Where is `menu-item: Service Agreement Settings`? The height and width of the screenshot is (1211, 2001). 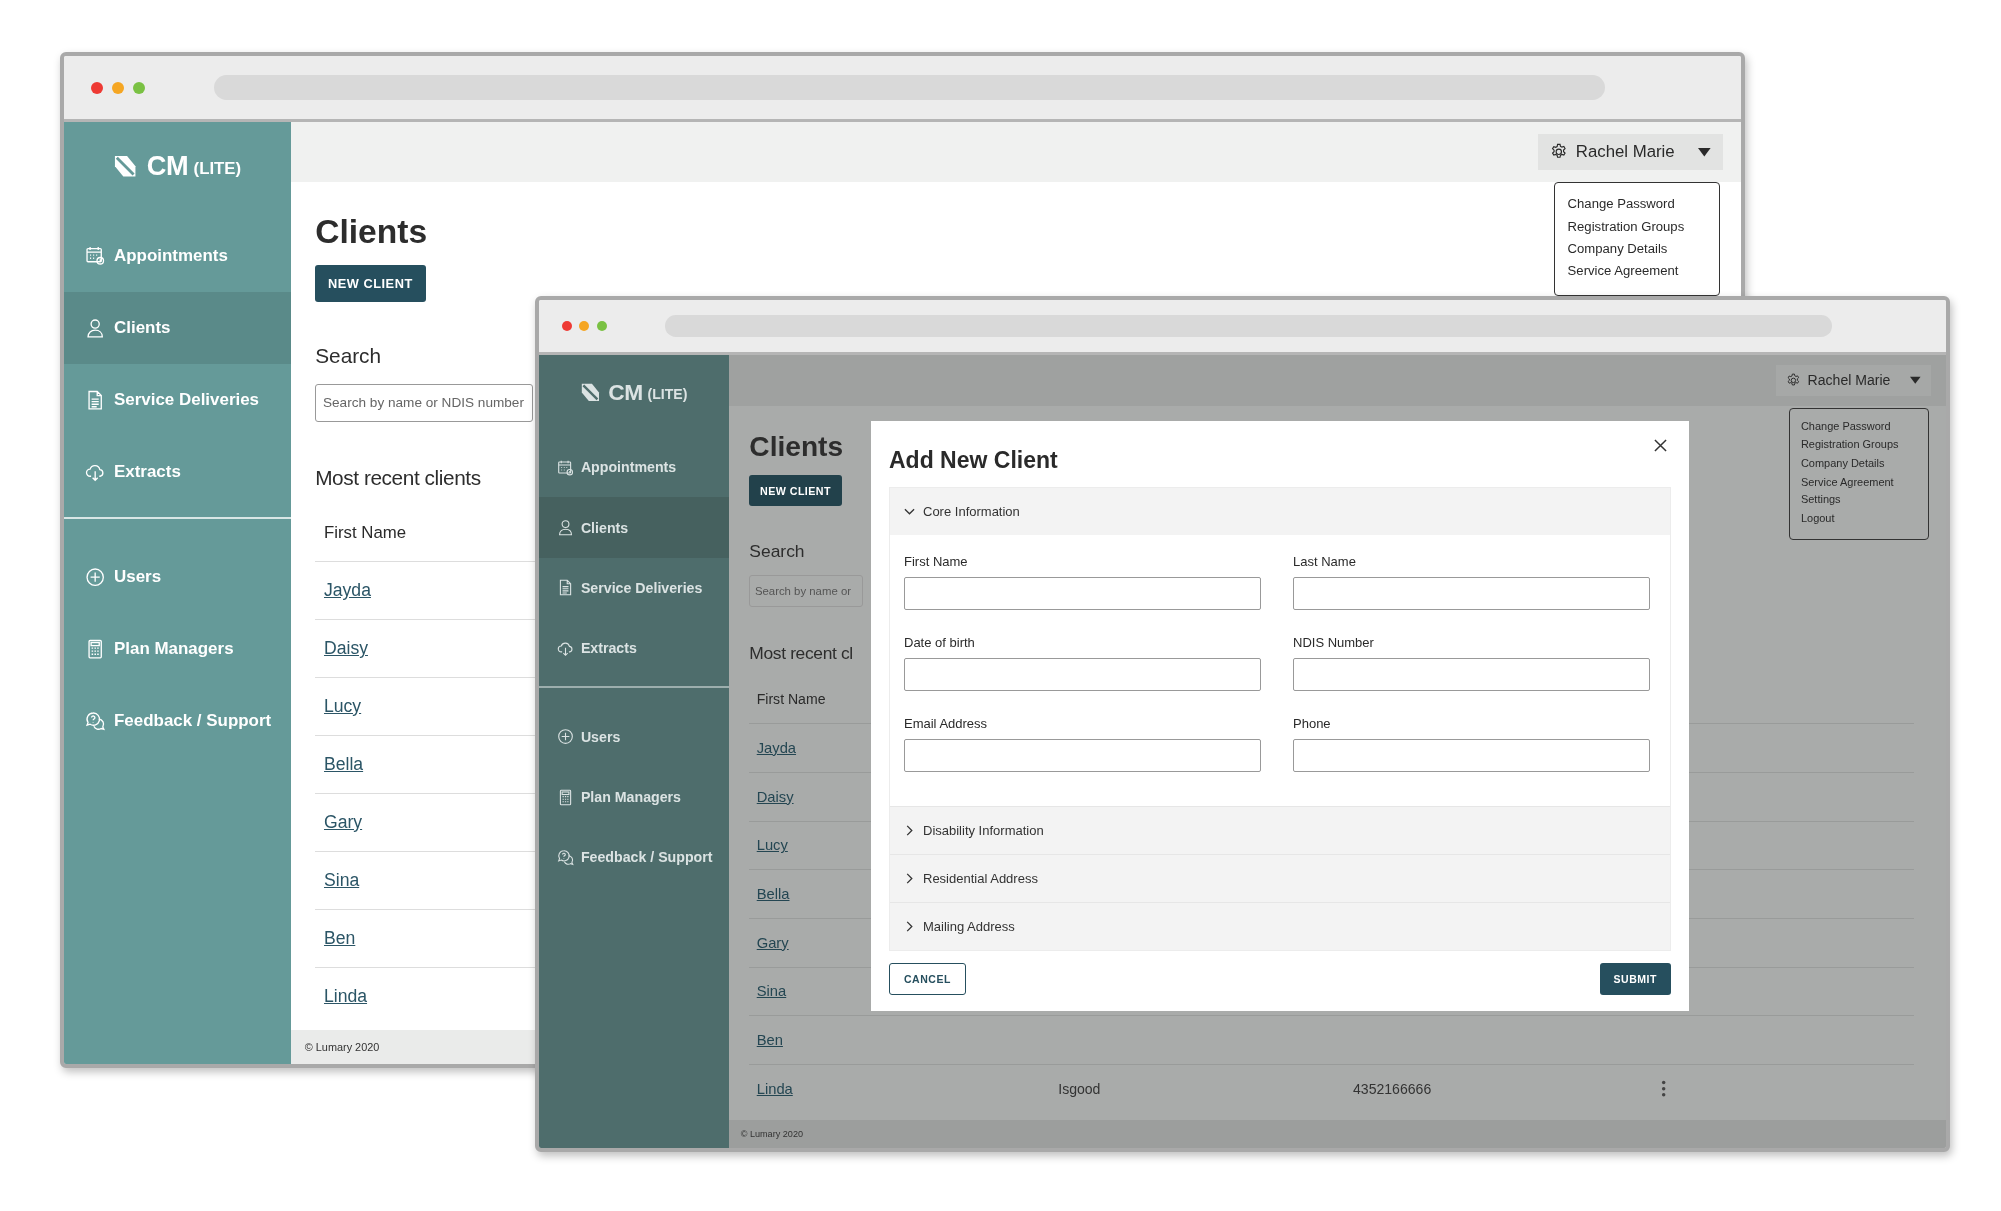 menu-item: Service Agreement Settings is located at coordinates (1858, 491).